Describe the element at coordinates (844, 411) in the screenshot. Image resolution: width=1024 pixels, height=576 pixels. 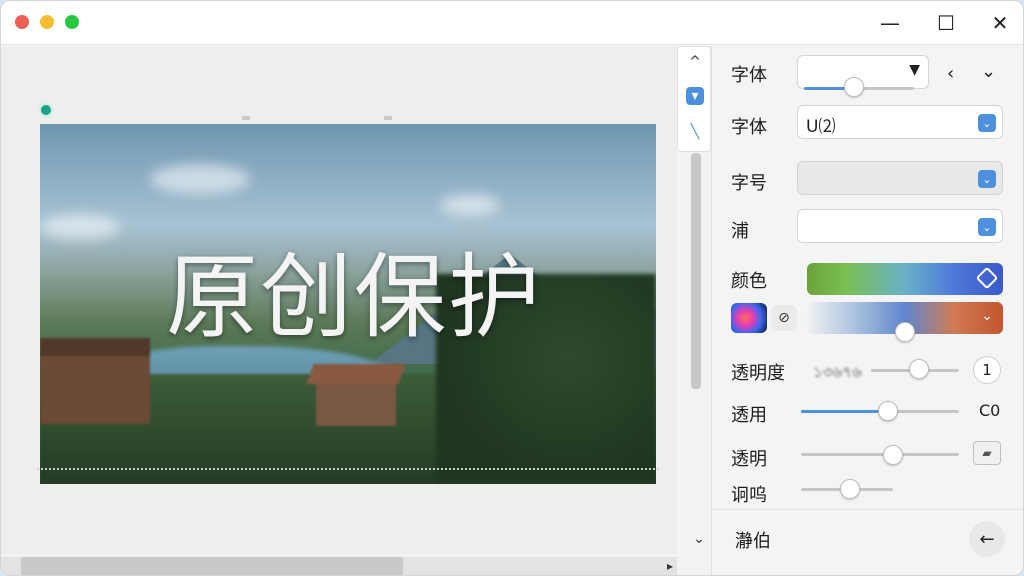
I see `slider-fill` at that location.